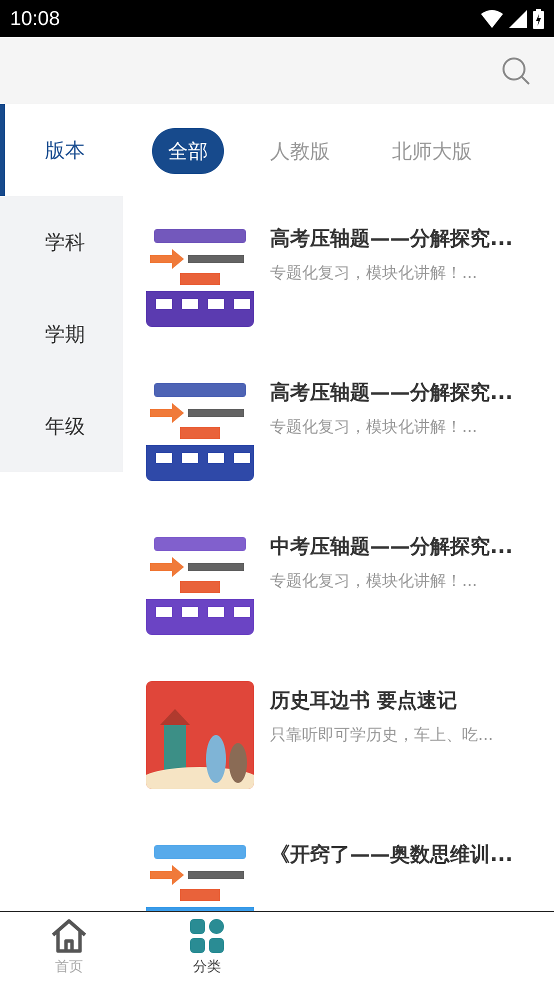 This screenshot has width=554, height=984. What do you see at coordinates (516, 70) in the screenshot?
I see `search-icon` at bounding box center [516, 70].